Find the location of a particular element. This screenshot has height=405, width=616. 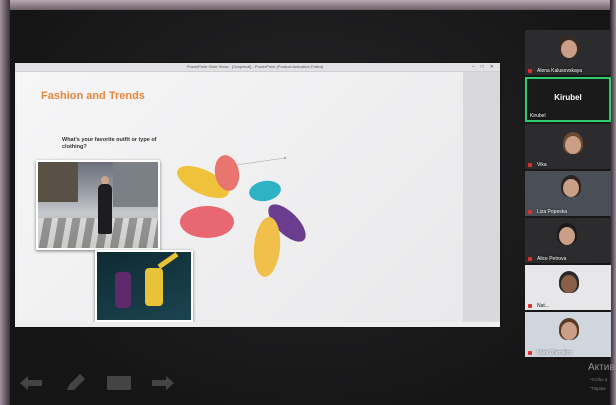

keyboard-icon is located at coordinates (119, 383).